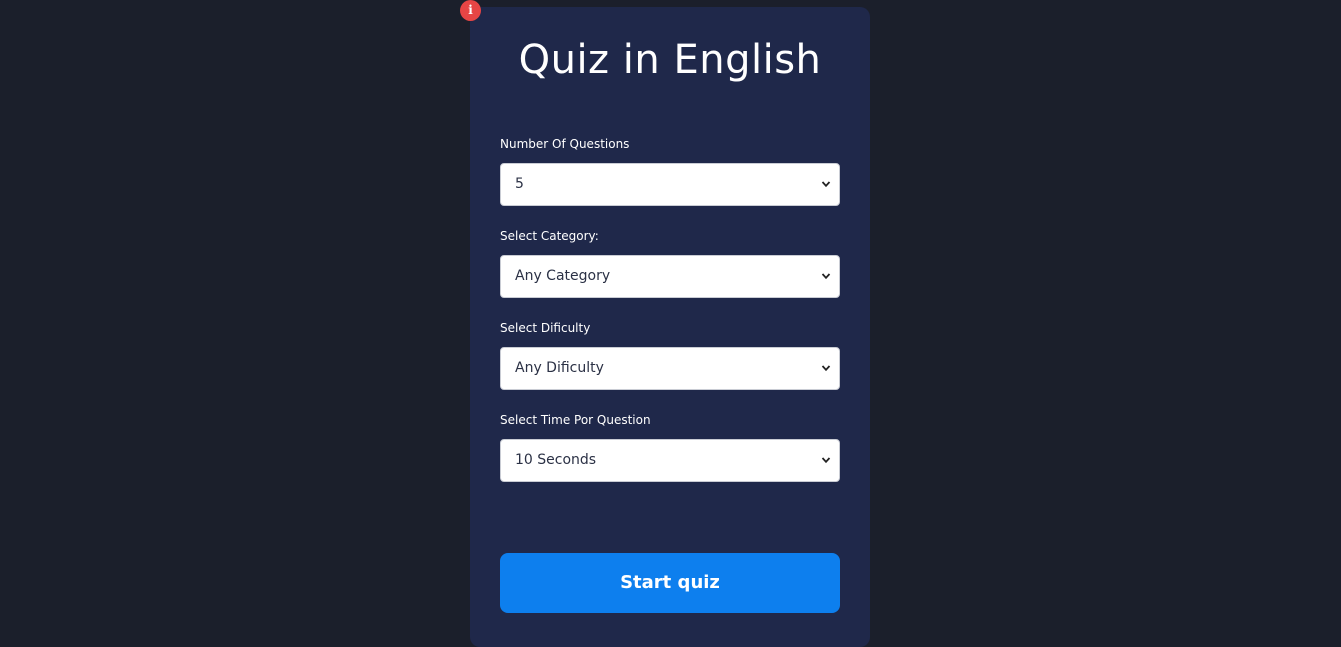 The image size is (1341, 647). What do you see at coordinates (563, 276) in the screenshot?
I see `category-value: Any Category` at bounding box center [563, 276].